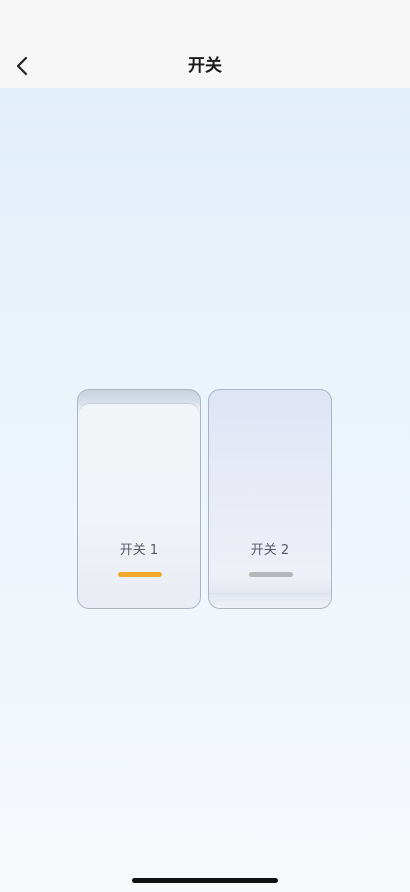 Image resolution: width=410 pixels, height=892 pixels. Describe the element at coordinates (271, 574) in the screenshot. I see `switch-2-indicator` at that location.